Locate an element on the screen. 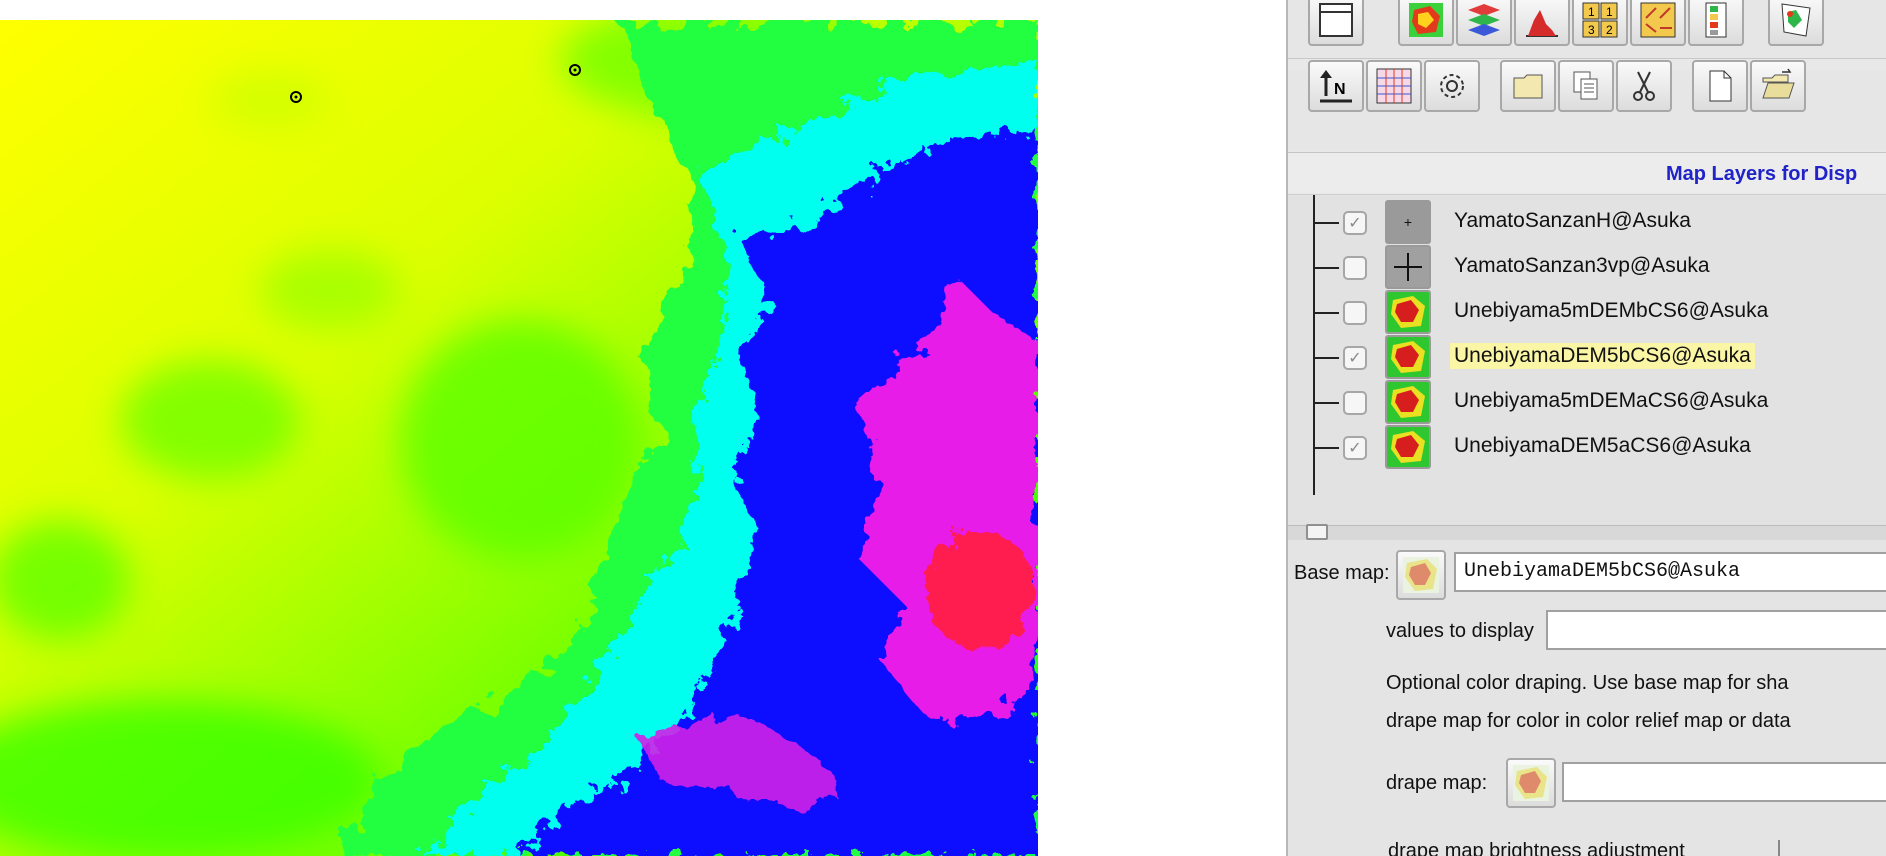  grid-overlay-icon is located at coordinates (1394, 86).